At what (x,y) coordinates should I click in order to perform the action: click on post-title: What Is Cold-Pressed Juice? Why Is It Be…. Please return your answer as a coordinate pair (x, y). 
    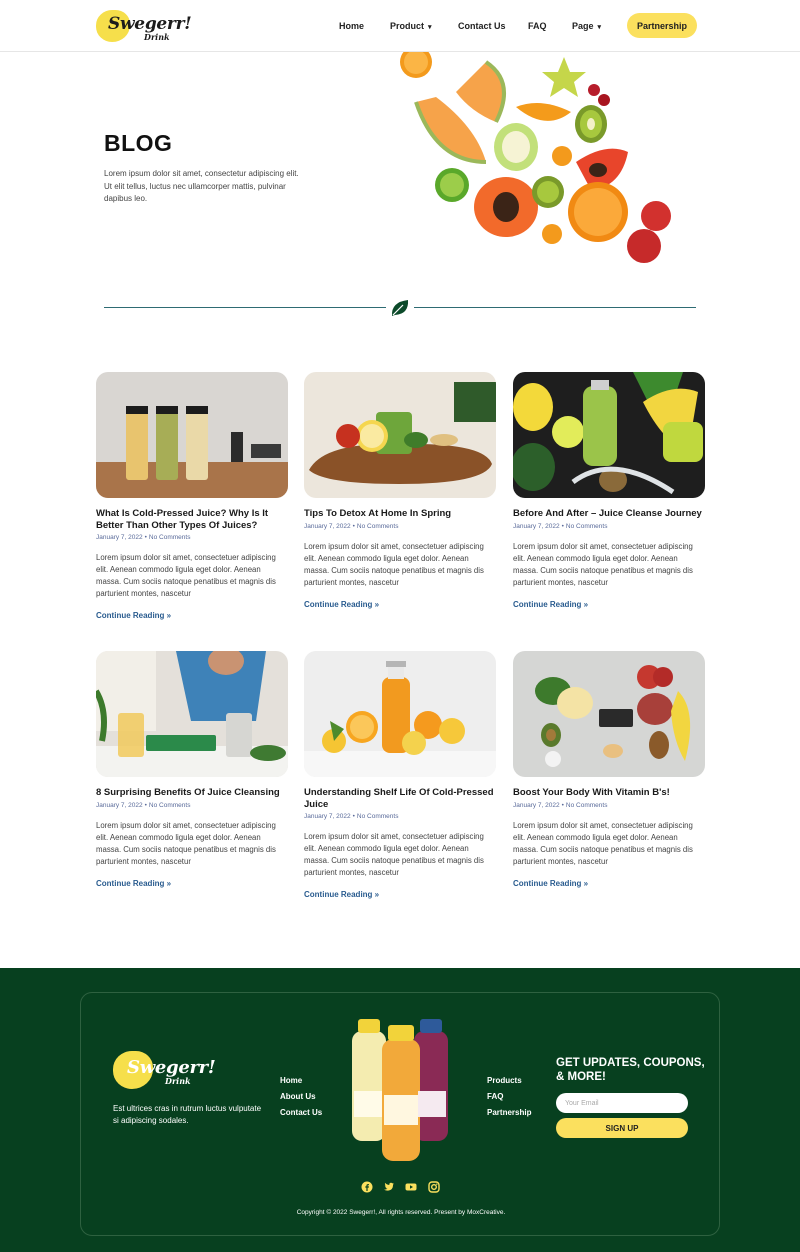
    Looking at the image, I should click on (192, 519).